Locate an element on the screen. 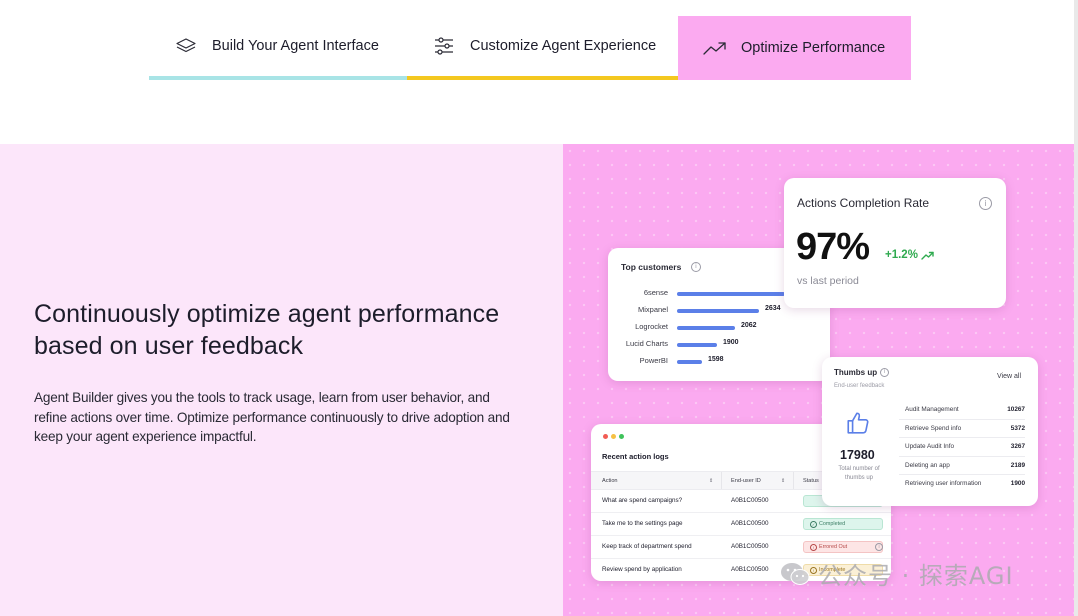 The height and width of the screenshot is (616, 1078). list-item: Retrieving user information 1900 is located at coordinates (962, 484).